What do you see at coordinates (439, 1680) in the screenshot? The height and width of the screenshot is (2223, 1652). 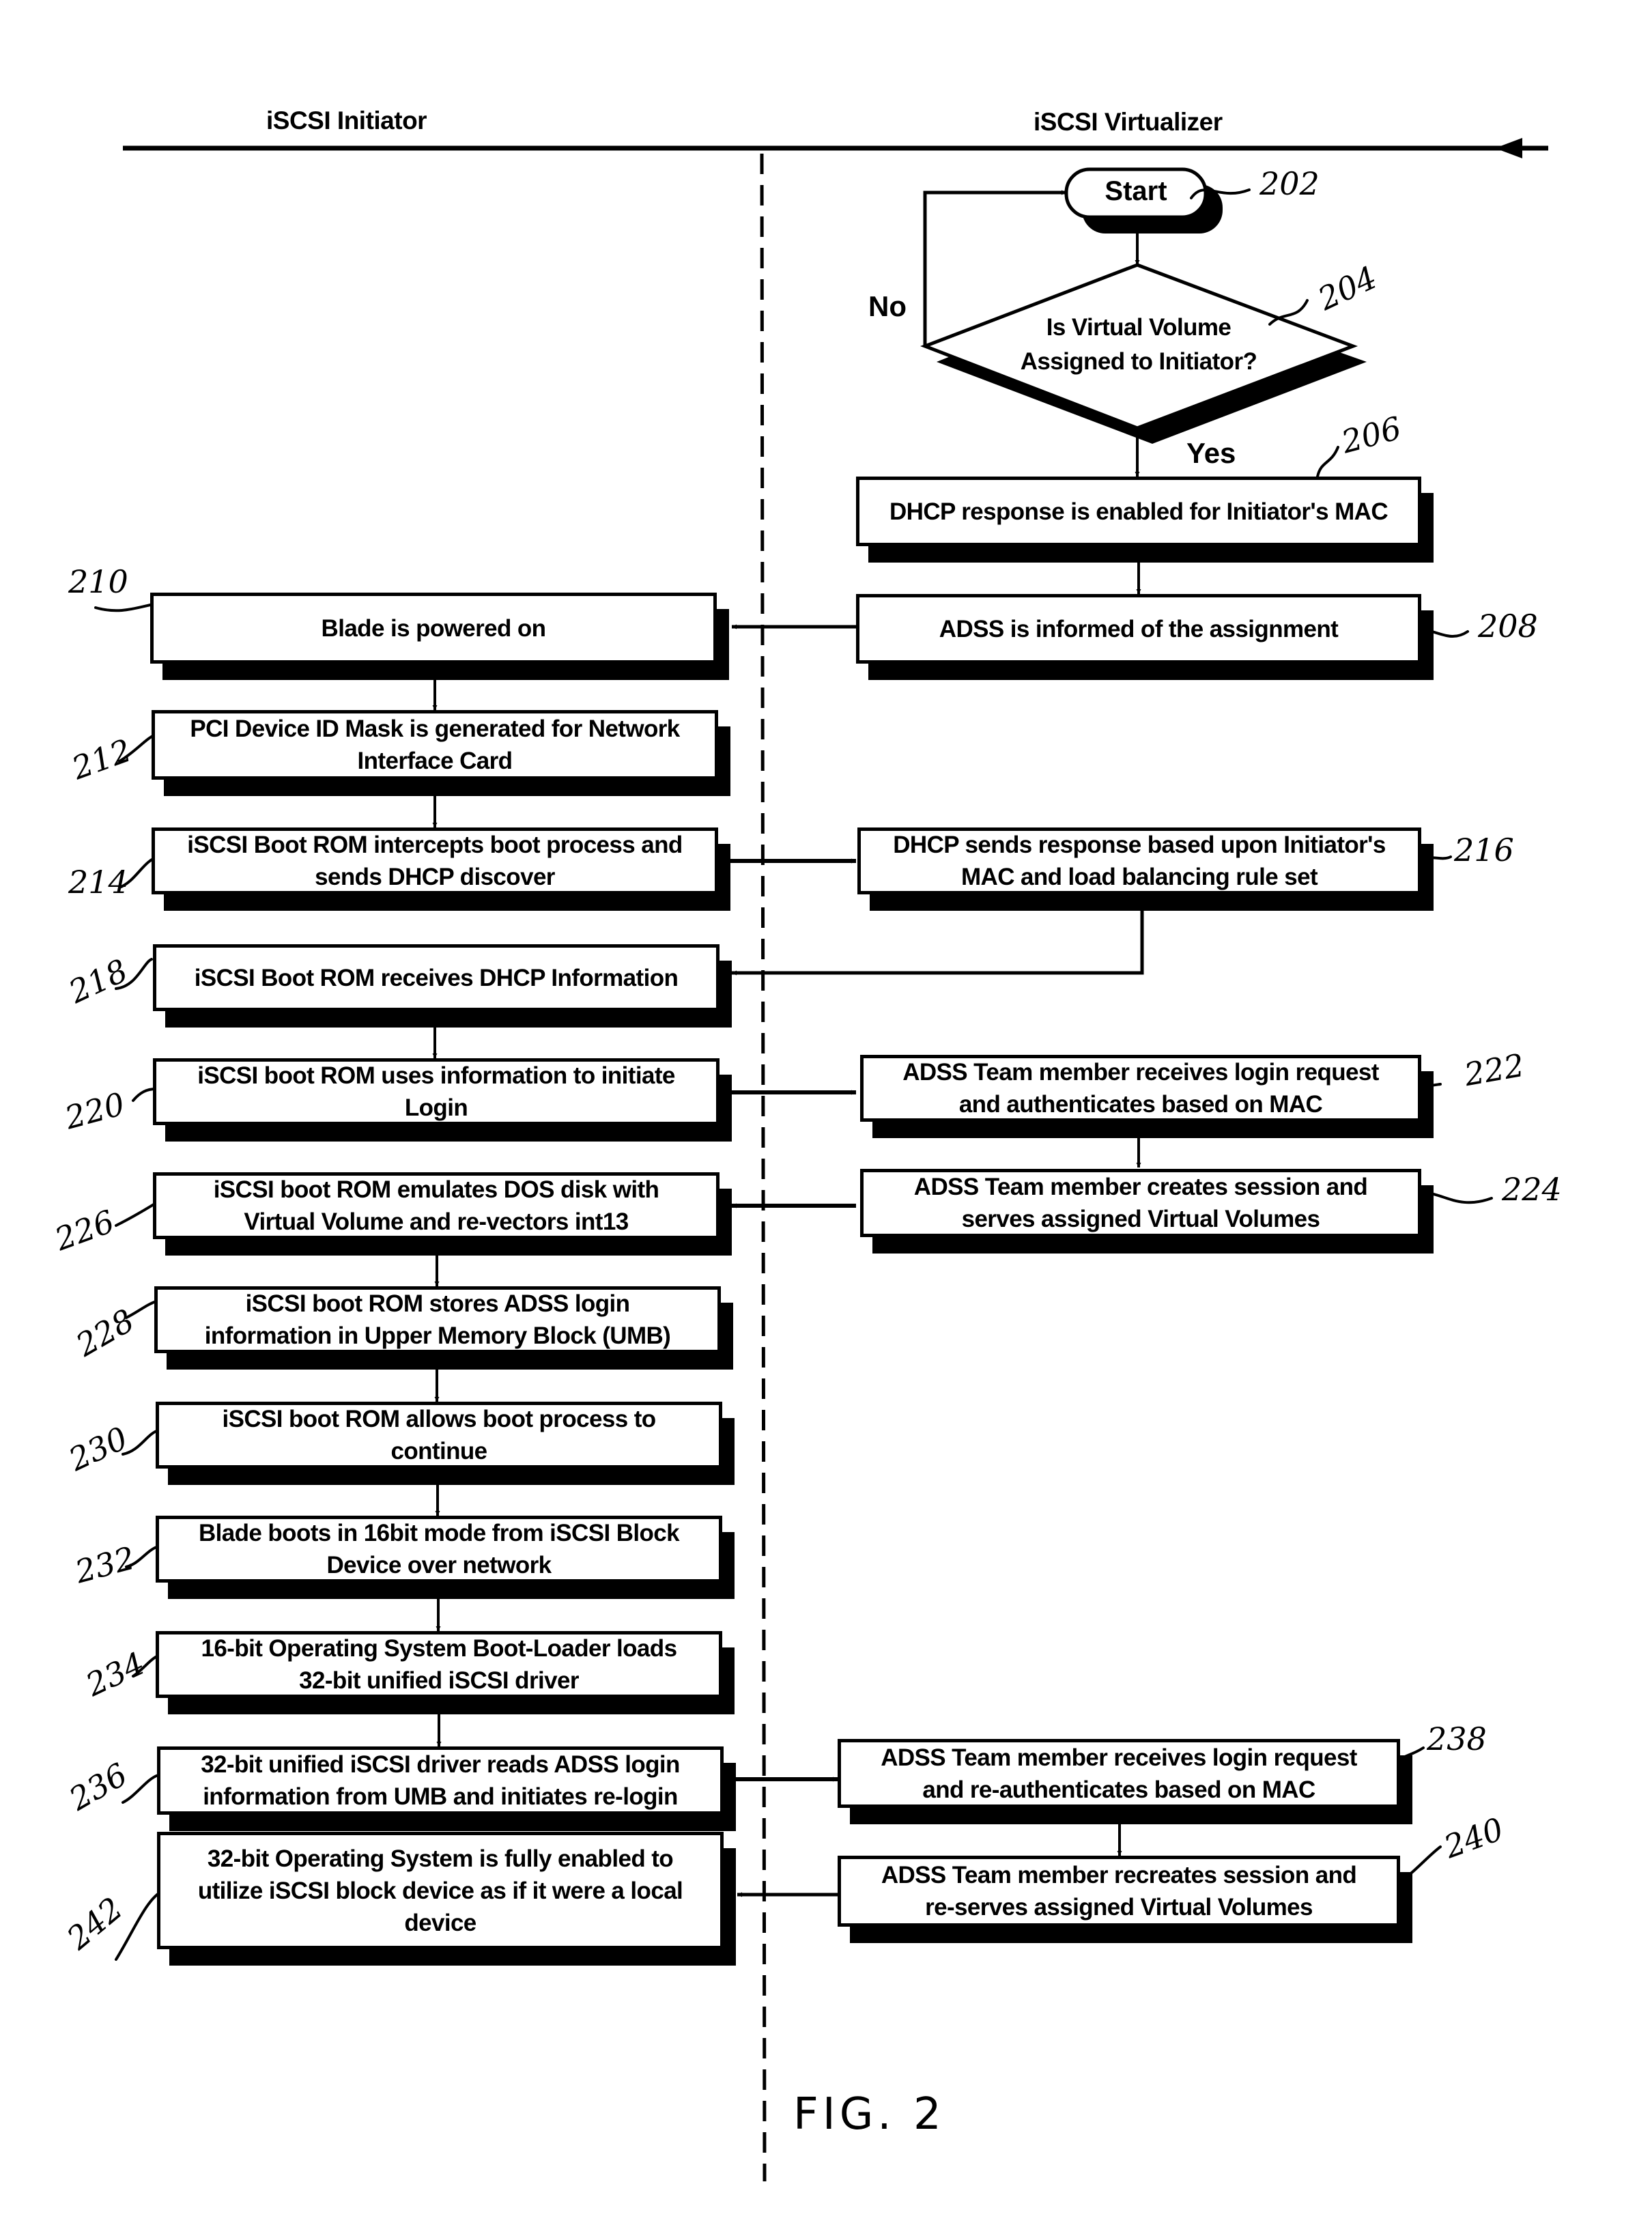 I see `step-234-line-2: 32-bit unified iSCSI driver` at bounding box center [439, 1680].